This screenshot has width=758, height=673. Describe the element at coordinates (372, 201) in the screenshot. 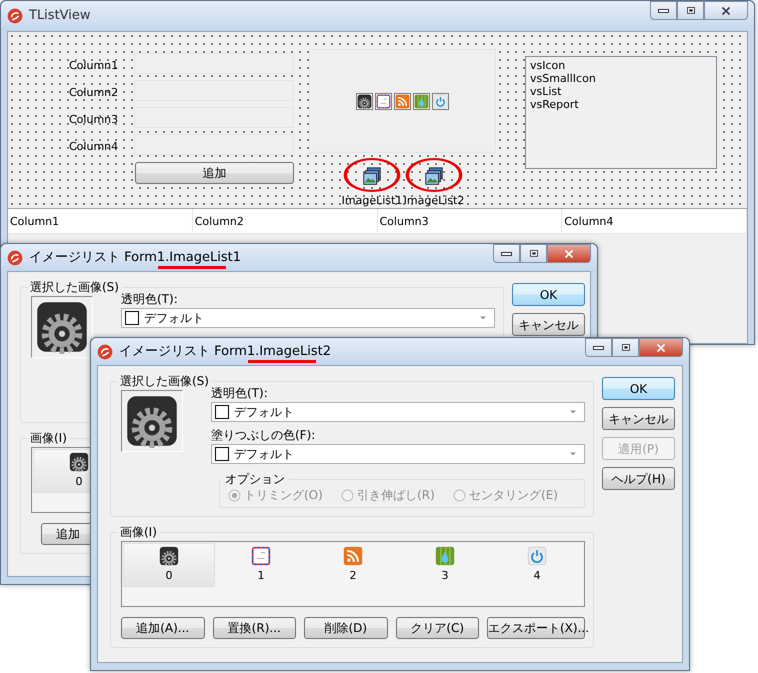

I see `component-label: ImageList1` at that location.